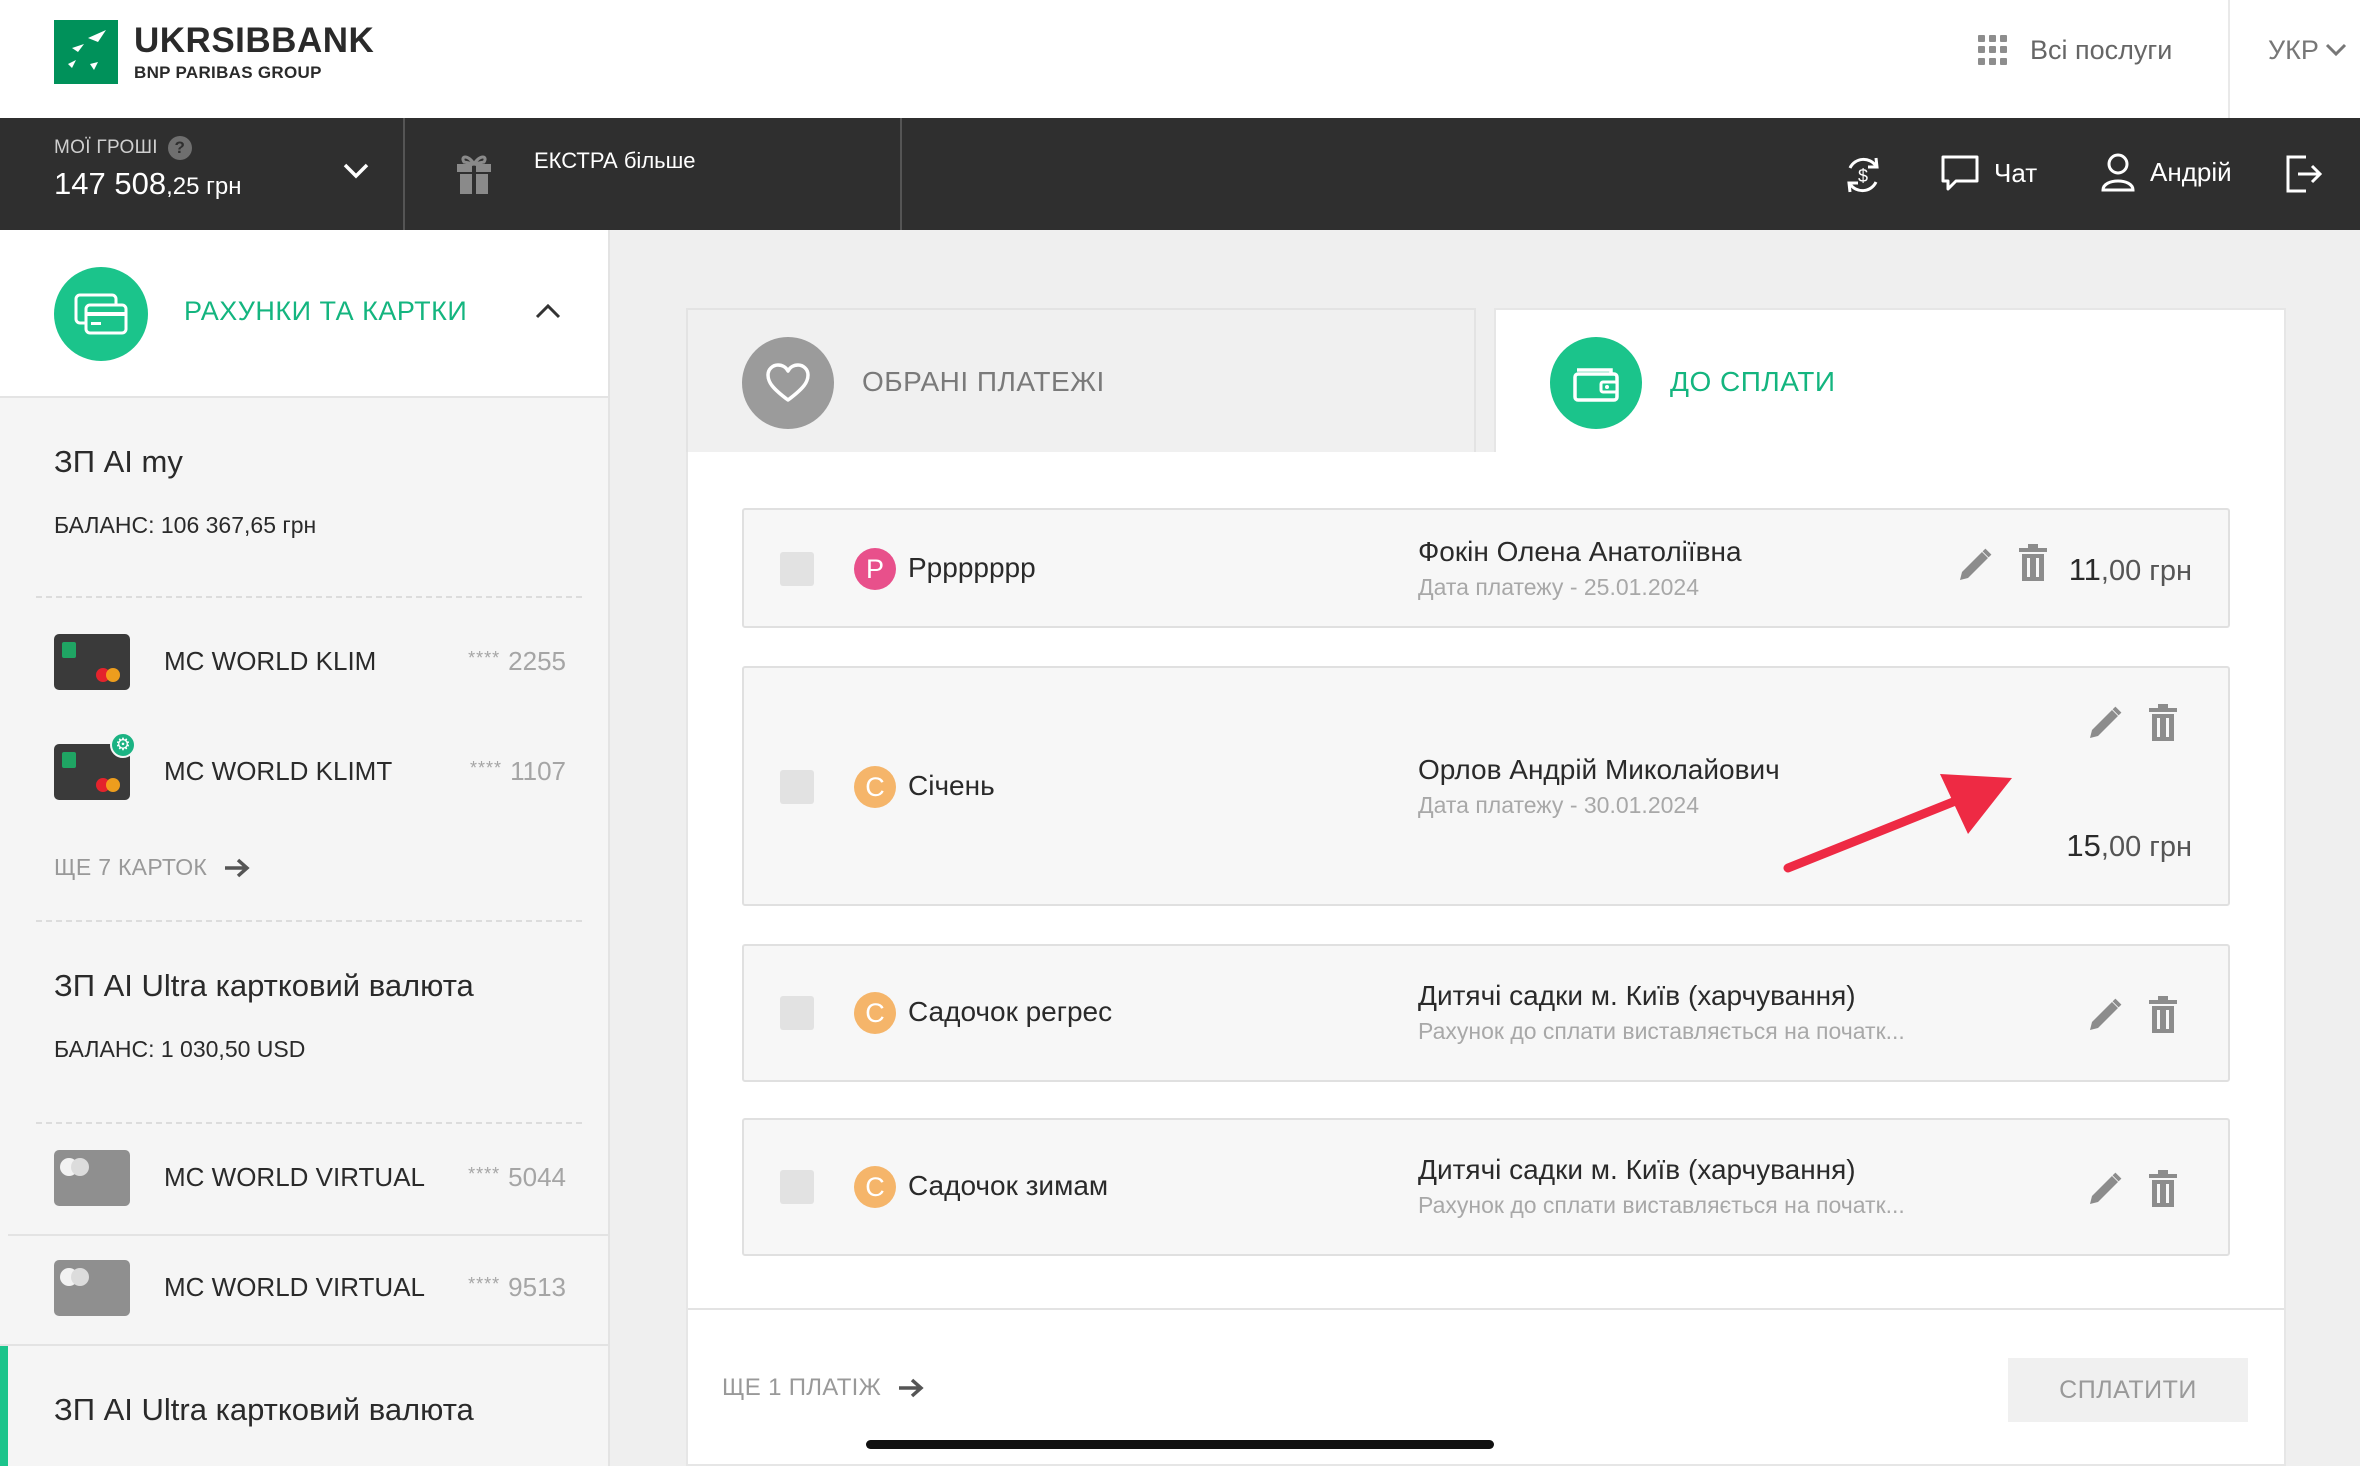 This screenshot has width=2360, height=1466. I want to click on card-row: MC WORLD VIRTUAL **** 9513, so click(304, 1296).